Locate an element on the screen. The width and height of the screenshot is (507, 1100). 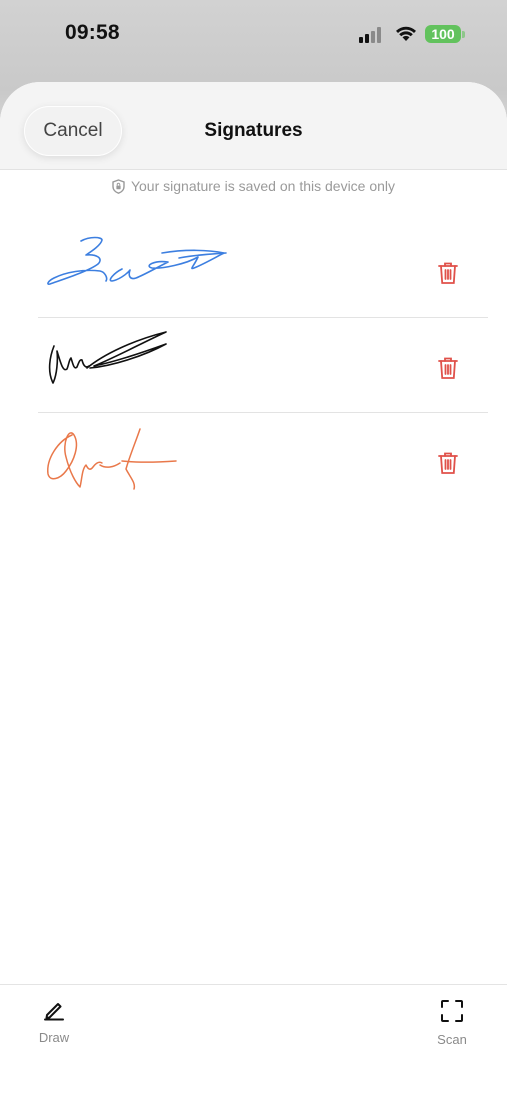
scan-button: Scan is located at coordinates (452, 1023).